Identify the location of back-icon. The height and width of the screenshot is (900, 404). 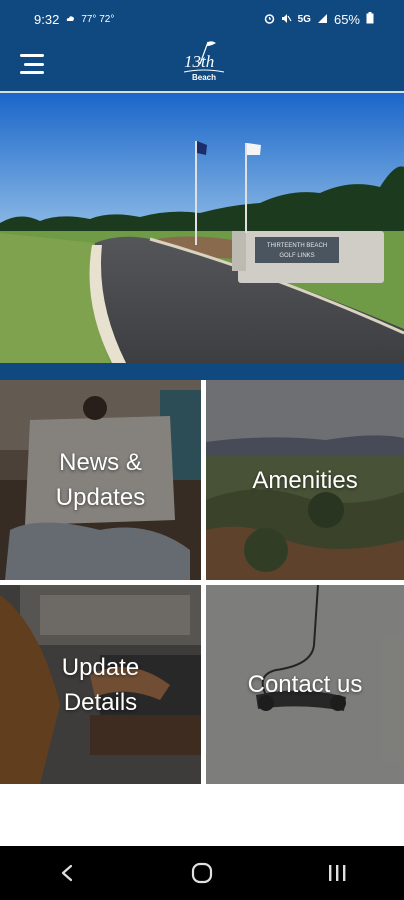
(67, 873).